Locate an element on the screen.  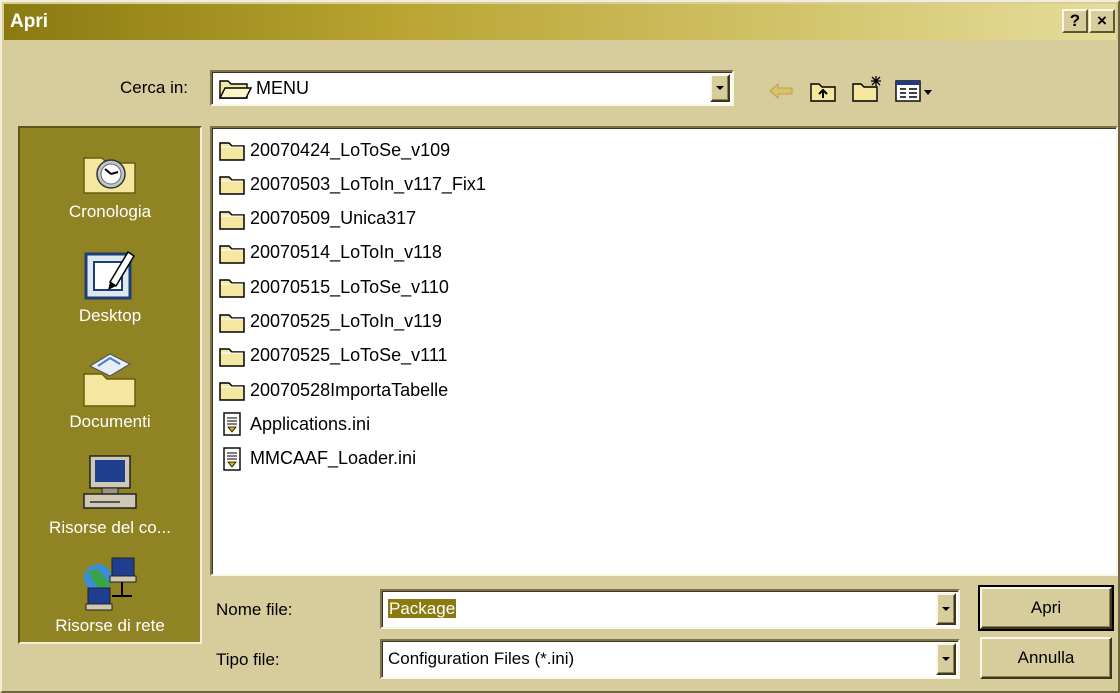
lookin-value: MENU is located at coordinates (282, 87).